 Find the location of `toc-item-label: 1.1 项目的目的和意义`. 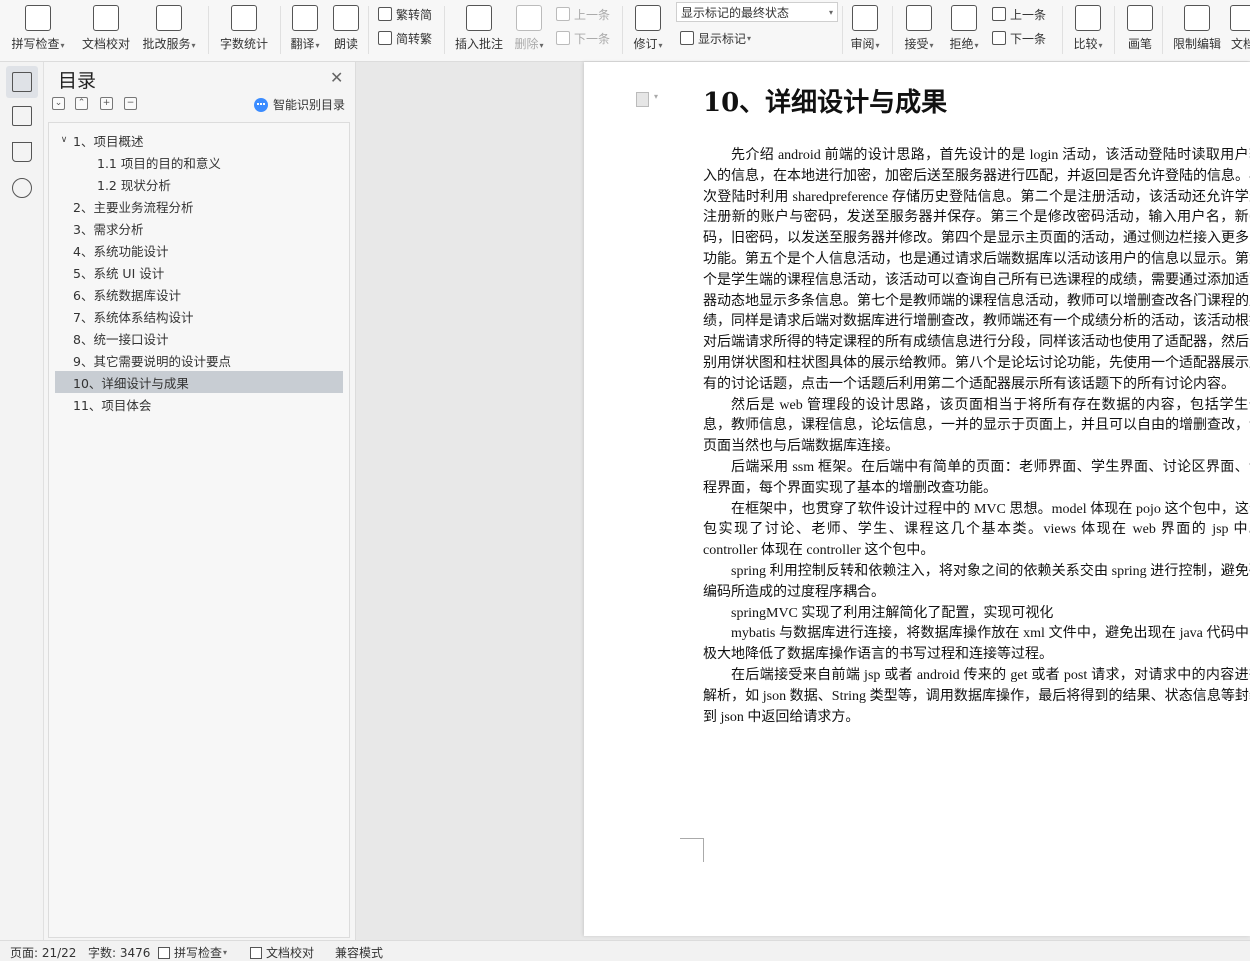

toc-item-label: 1.1 项目的目的和意义 is located at coordinates (159, 163).